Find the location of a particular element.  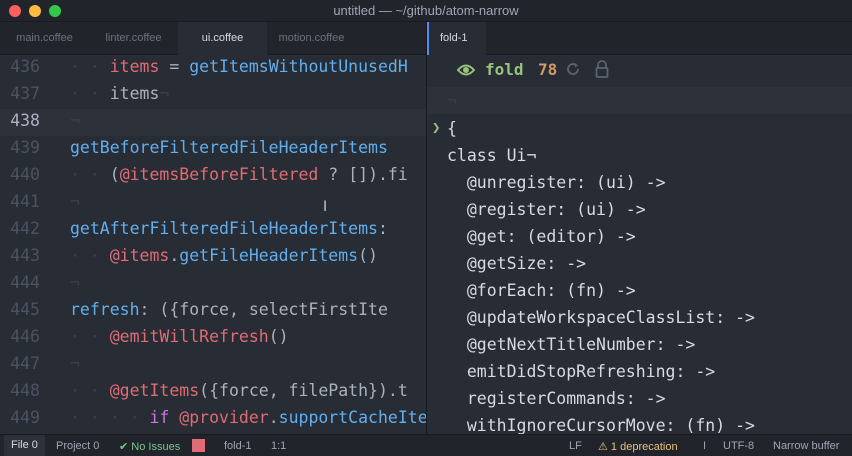

code-token: getItemsWithoutUnusedH is located at coordinates (298, 66).